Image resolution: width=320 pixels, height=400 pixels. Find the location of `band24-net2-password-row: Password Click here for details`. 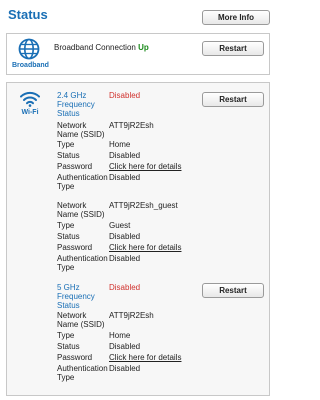

band24-net2-password-row: Password Click here for details is located at coordinates (157, 248).